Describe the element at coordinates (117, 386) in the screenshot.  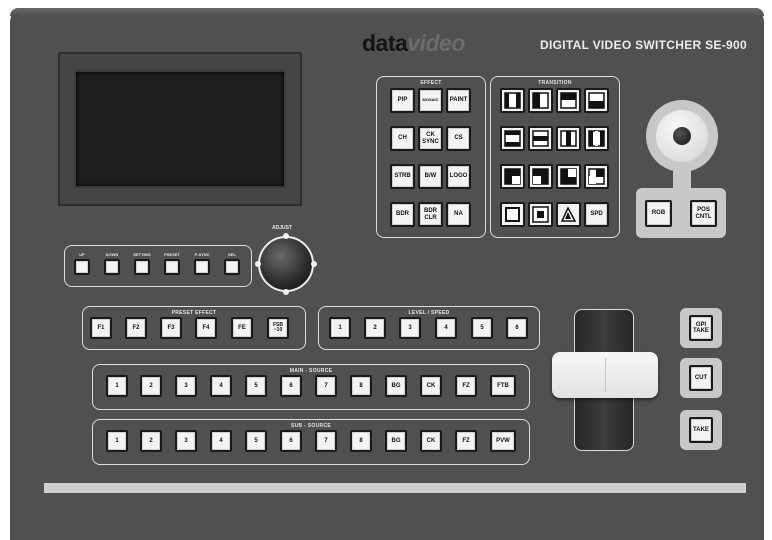
I see `main-source-1-button: 1` at that location.